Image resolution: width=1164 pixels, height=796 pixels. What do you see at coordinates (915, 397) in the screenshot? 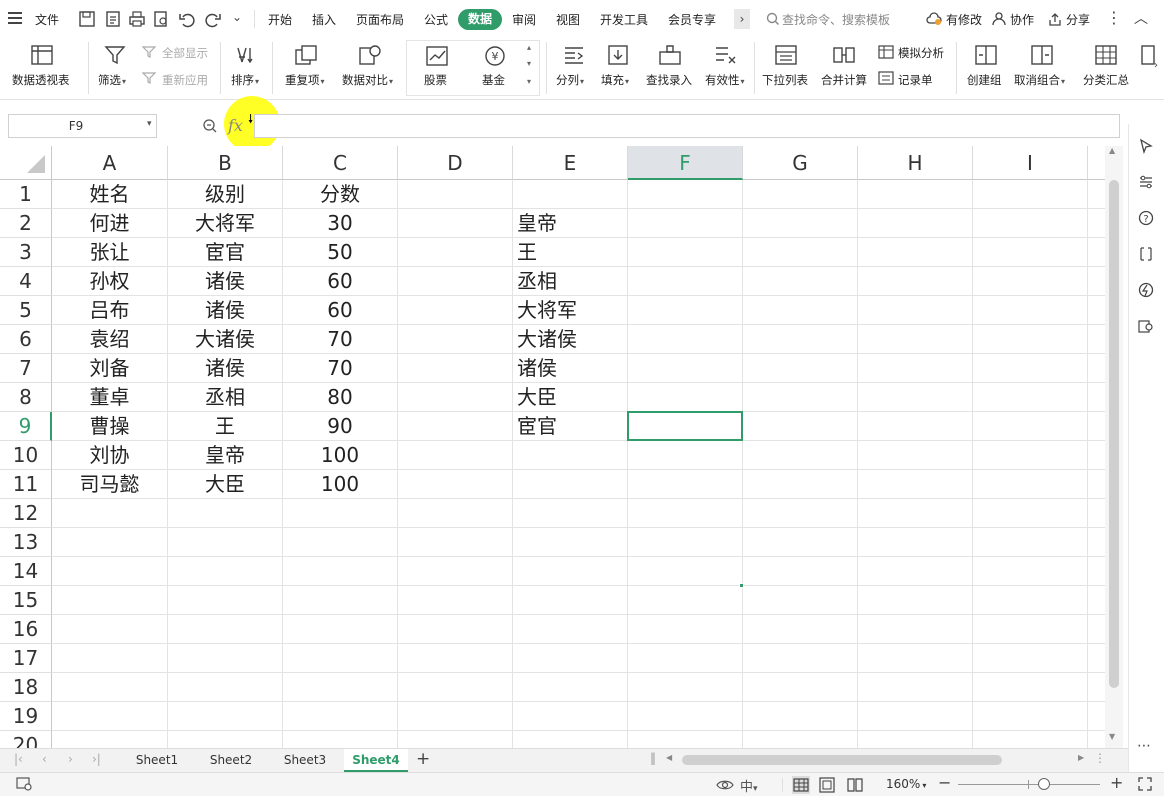
I see `cell-H8` at bounding box center [915, 397].